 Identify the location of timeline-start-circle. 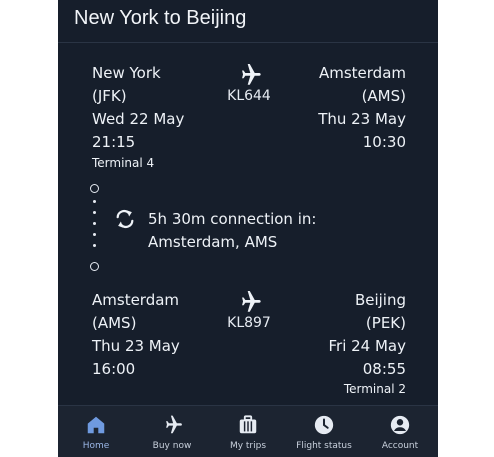
(94, 188).